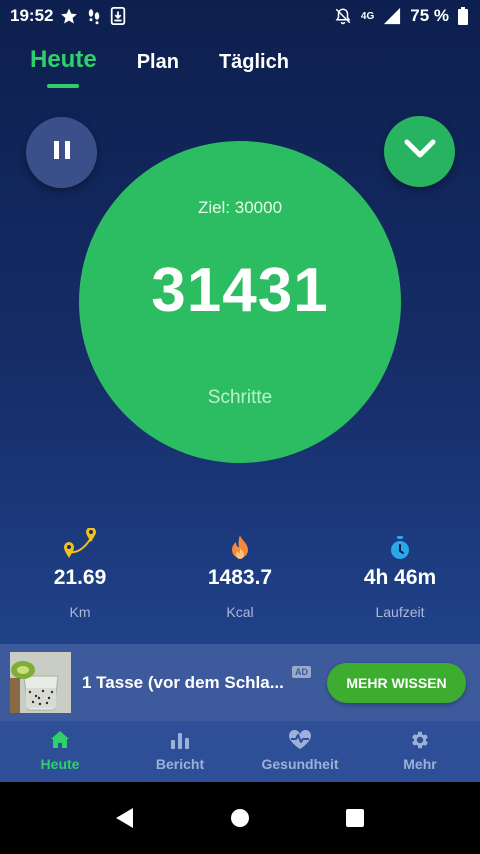 The width and height of the screenshot is (480, 854). I want to click on chevron-down-icon, so click(420, 151).